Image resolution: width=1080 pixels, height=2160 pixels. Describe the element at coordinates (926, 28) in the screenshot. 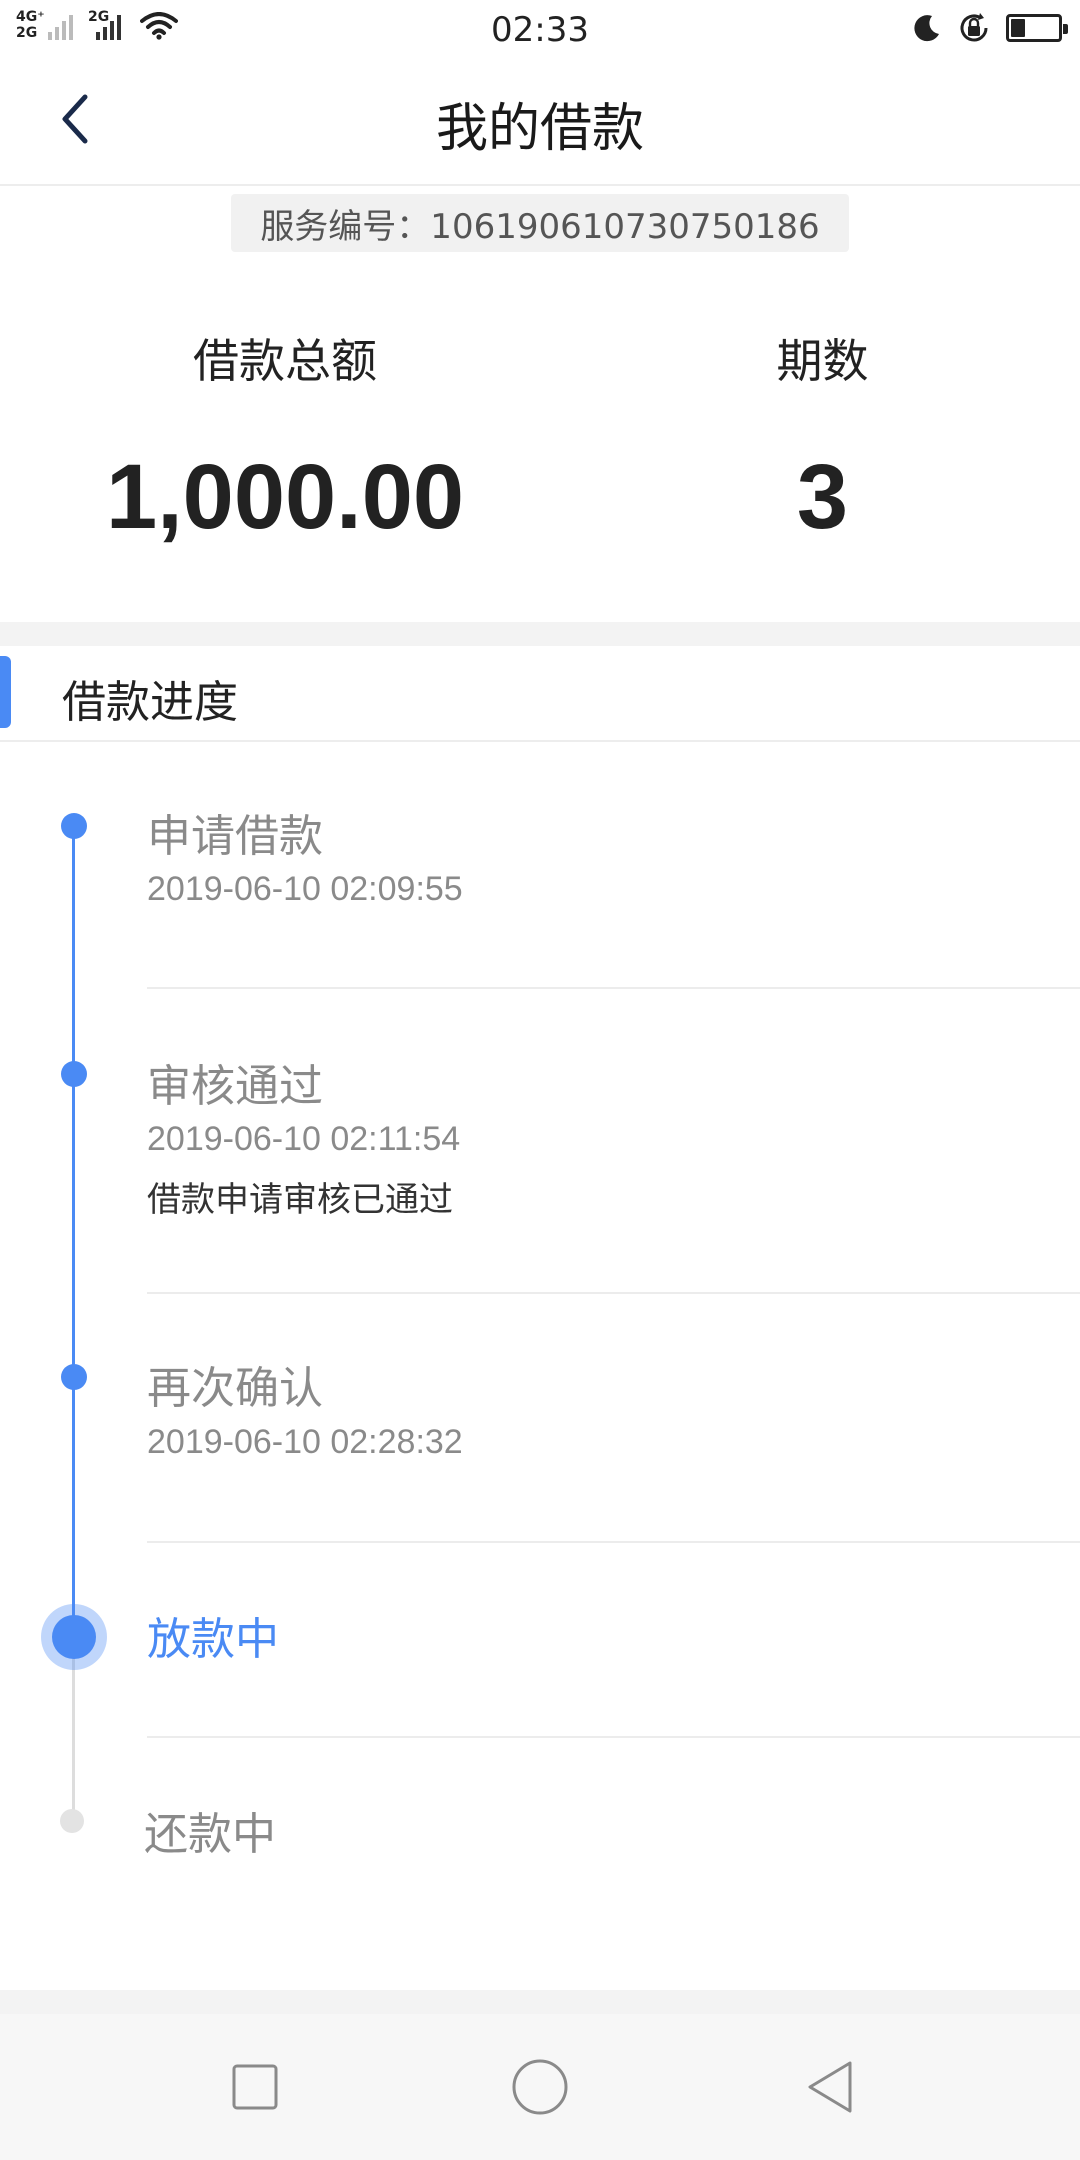

I see `moon-icon` at that location.